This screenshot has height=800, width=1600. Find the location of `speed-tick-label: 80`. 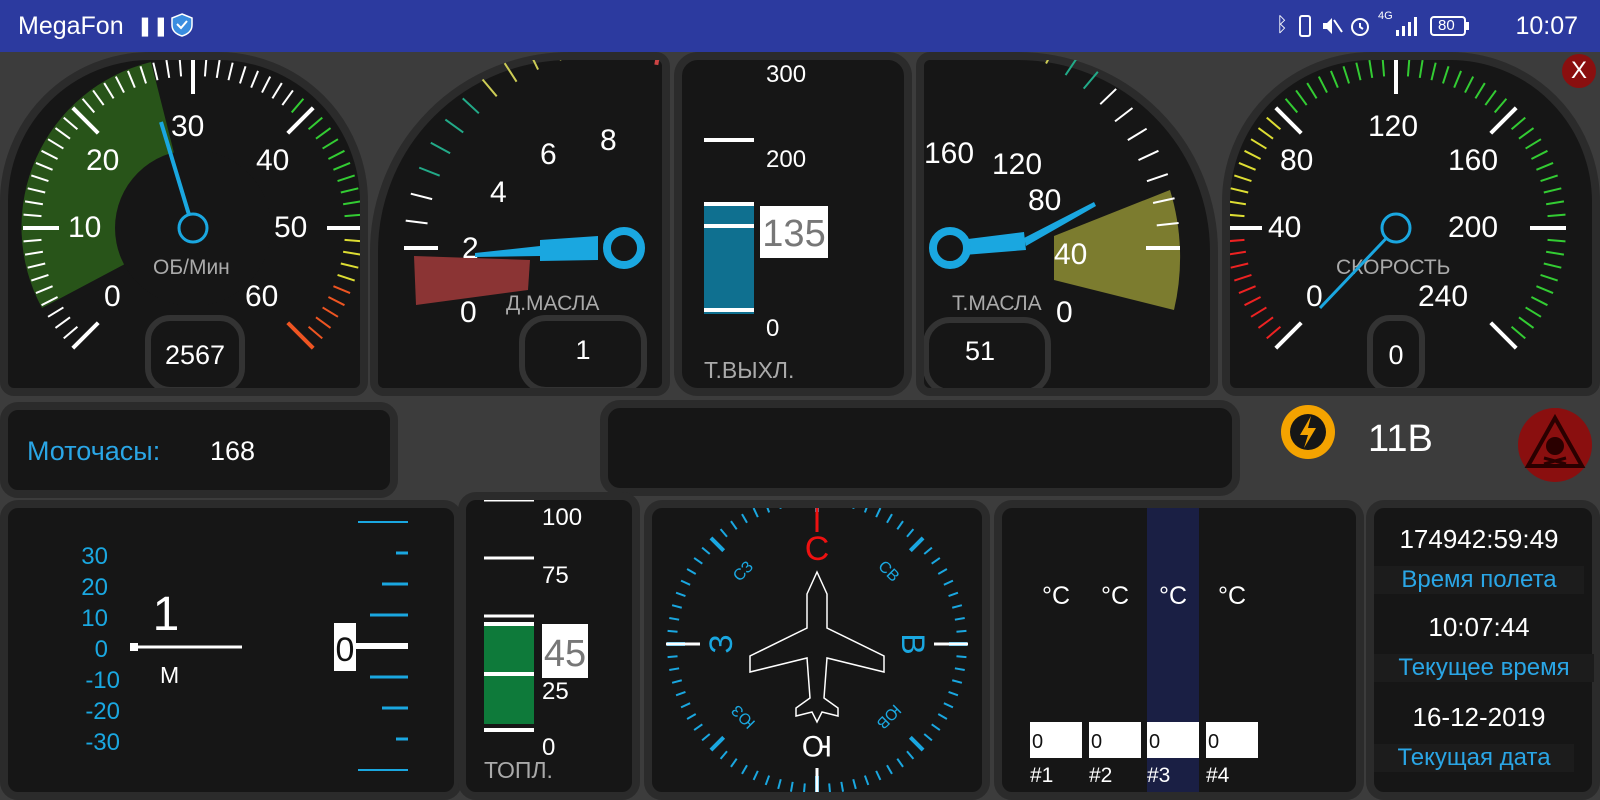

speed-tick-label: 80 is located at coordinates (1296, 160).